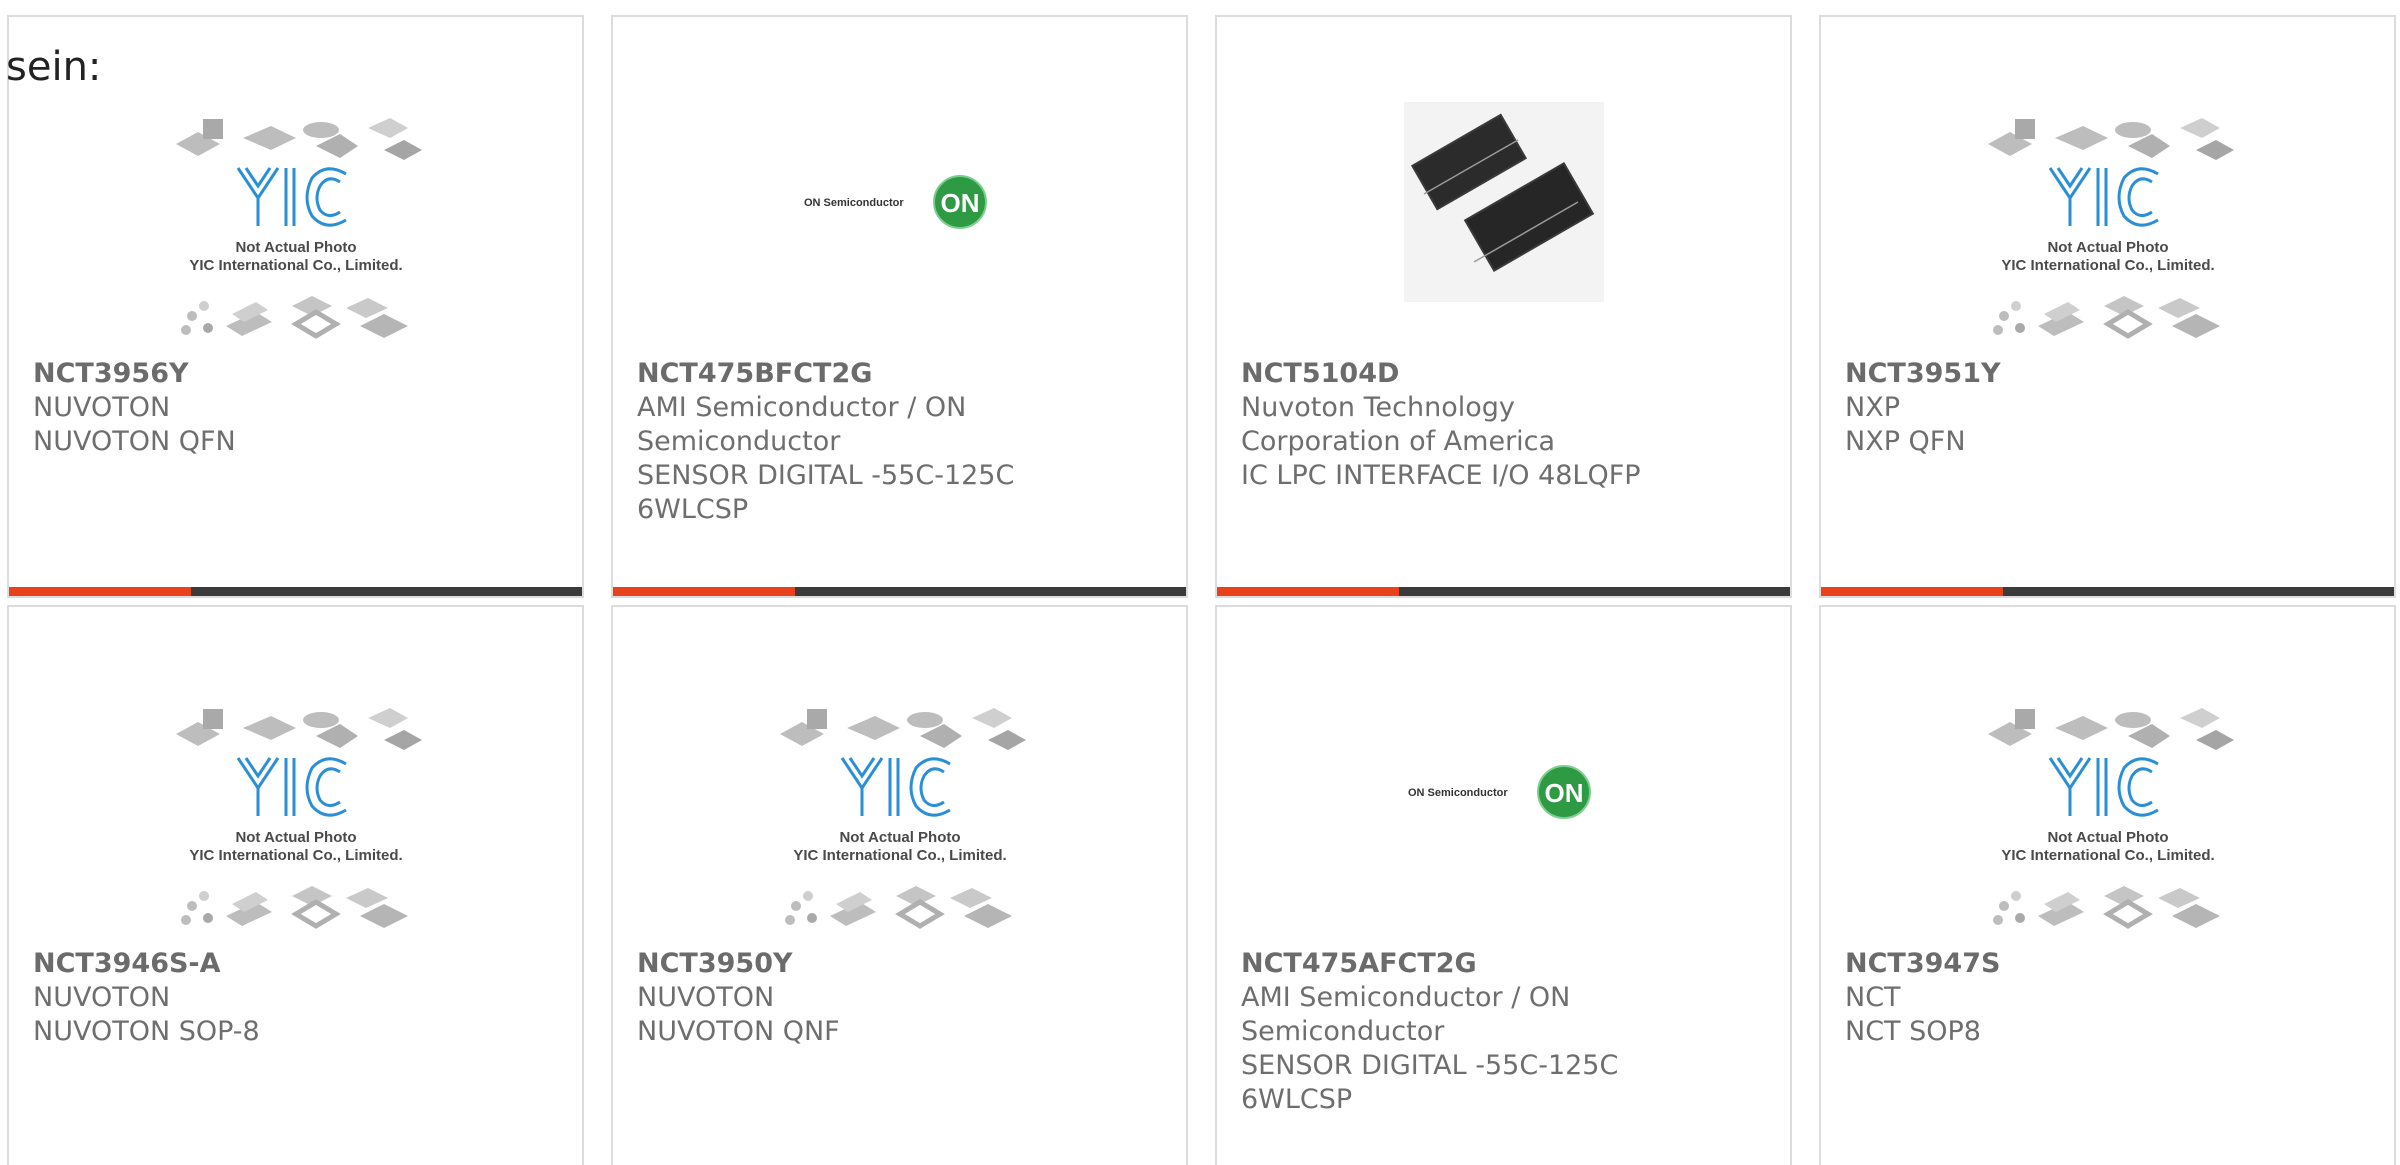 The width and height of the screenshot is (2400, 1165). Describe the element at coordinates (2055, 408) in the screenshot. I see `product-info: NCT3951Y NXP NXP QFN` at that location.